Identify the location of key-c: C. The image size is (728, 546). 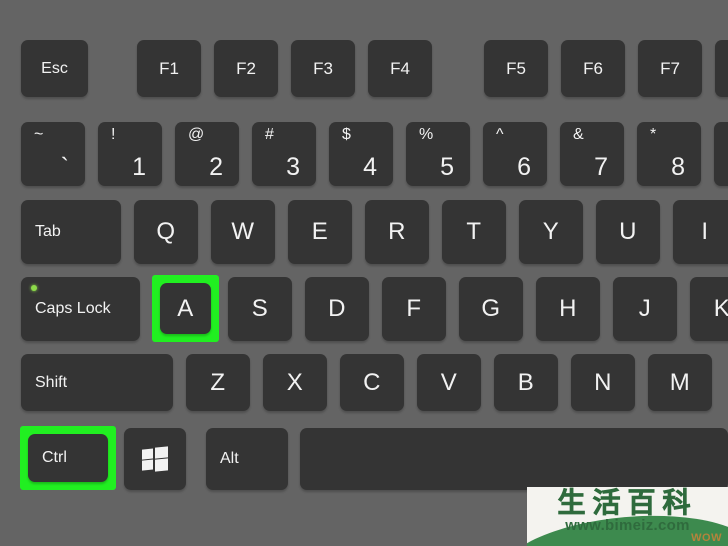
(372, 382).